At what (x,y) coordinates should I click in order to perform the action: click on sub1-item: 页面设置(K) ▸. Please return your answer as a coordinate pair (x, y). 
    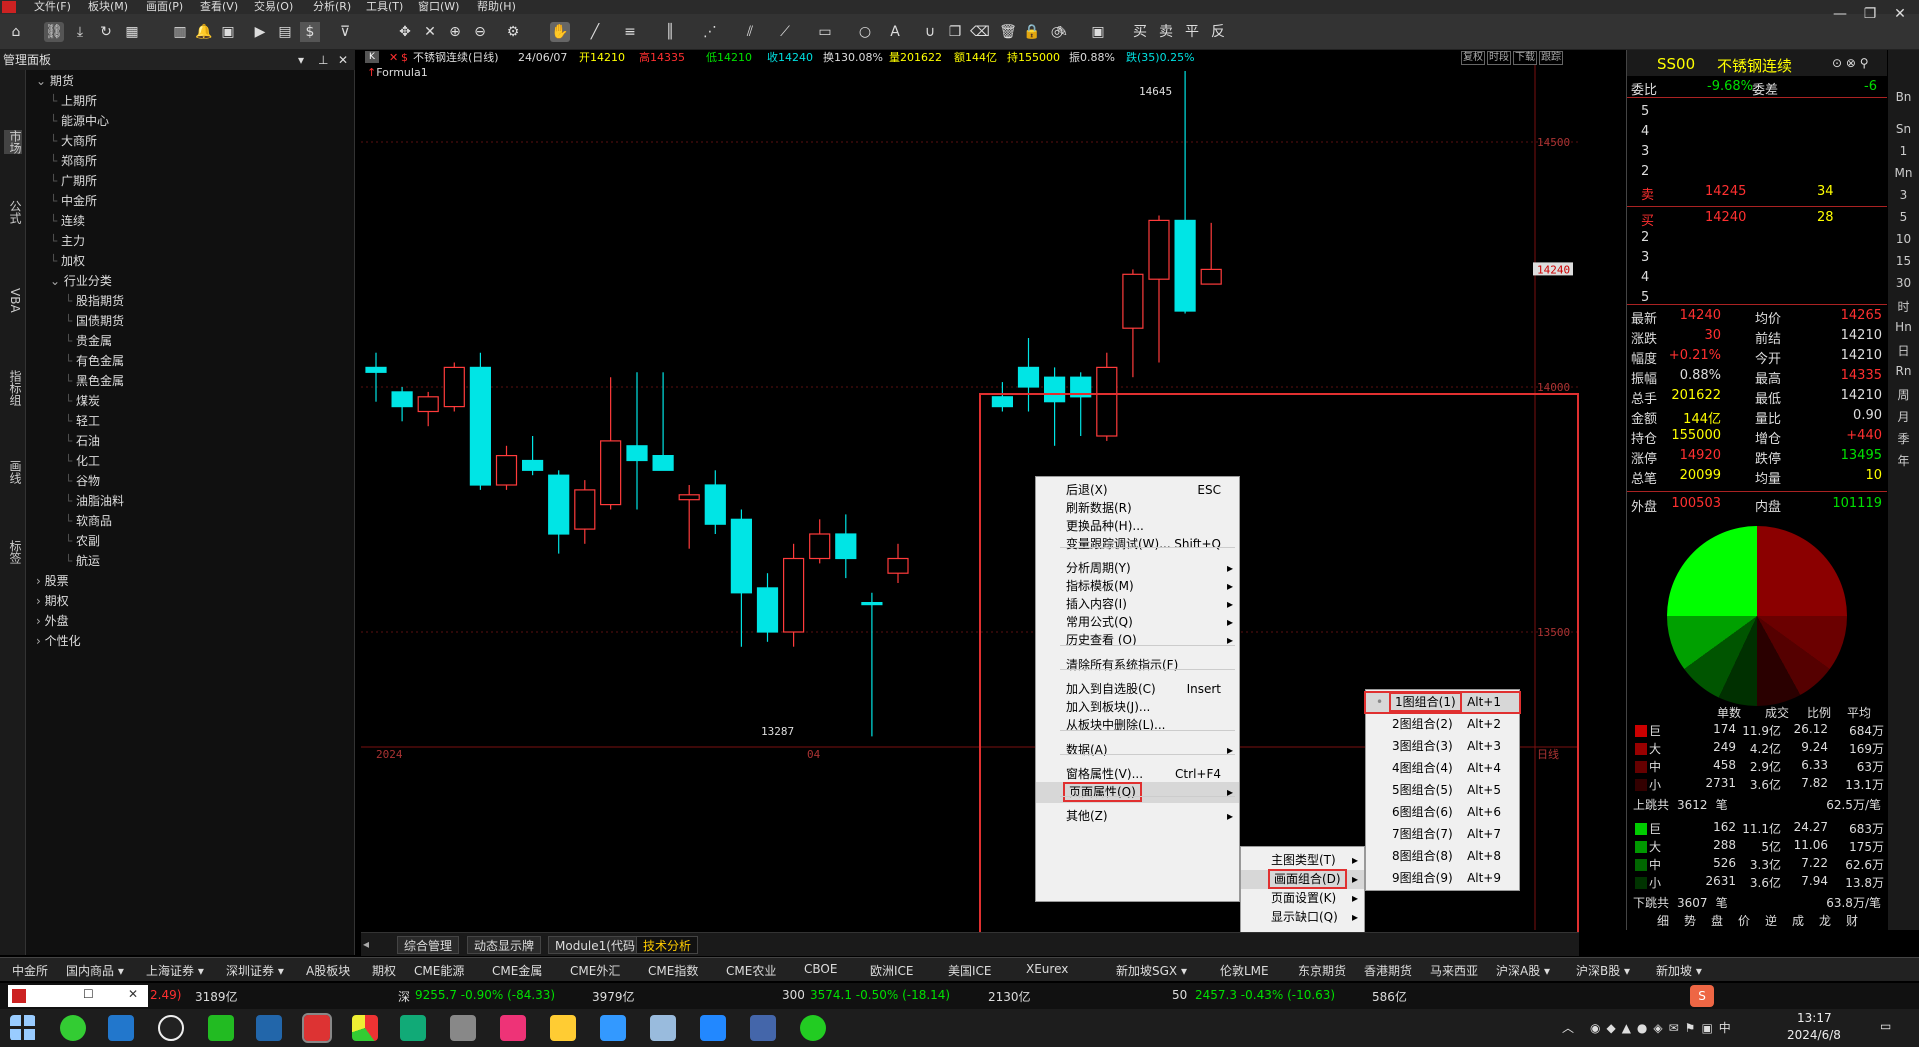
    Looking at the image, I should click on (1302, 898).